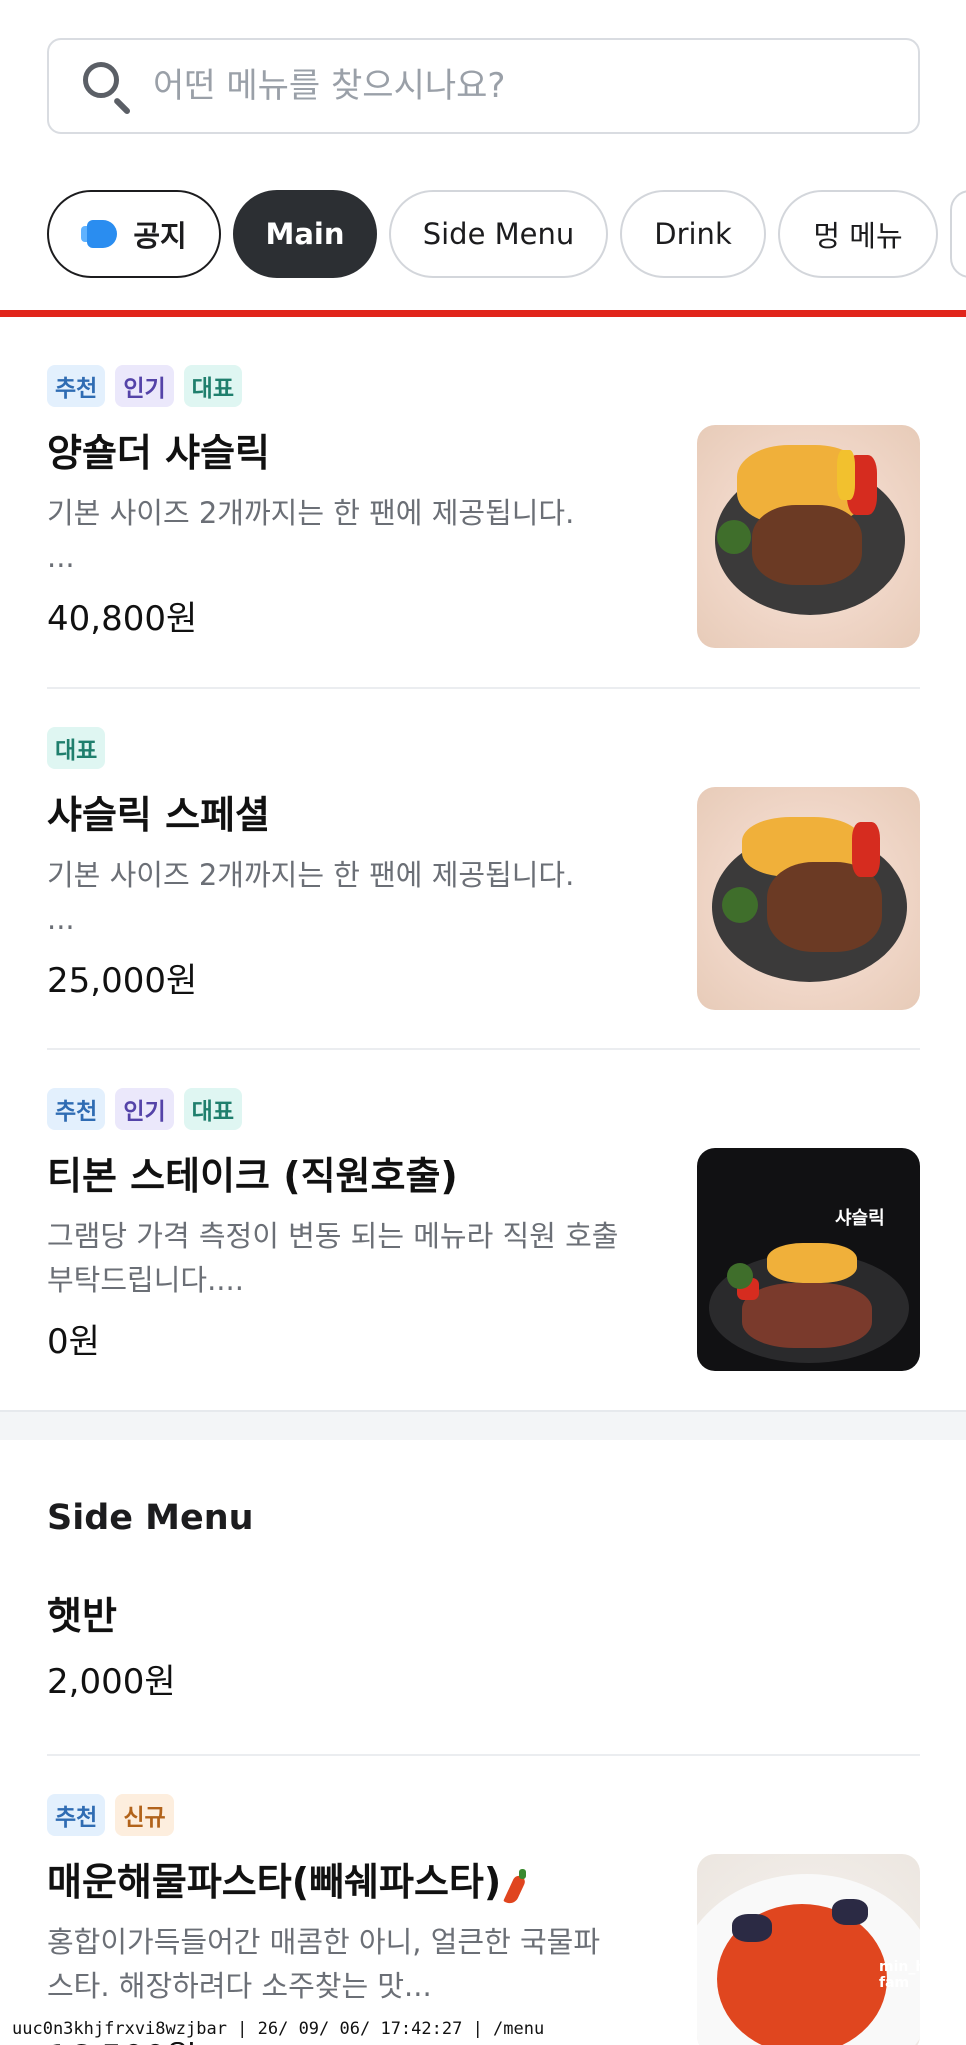 The image size is (966, 2045). What do you see at coordinates (101, 234) in the screenshot?
I see `megaphone-icon` at bounding box center [101, 234].